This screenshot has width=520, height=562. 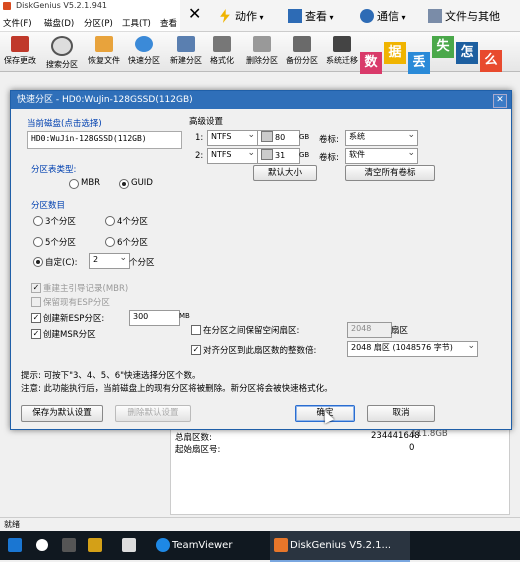 What do you see at coordinates (186, 44) in the screenshot?
I see `new-partition-icon` at bounding box center [186, 44].